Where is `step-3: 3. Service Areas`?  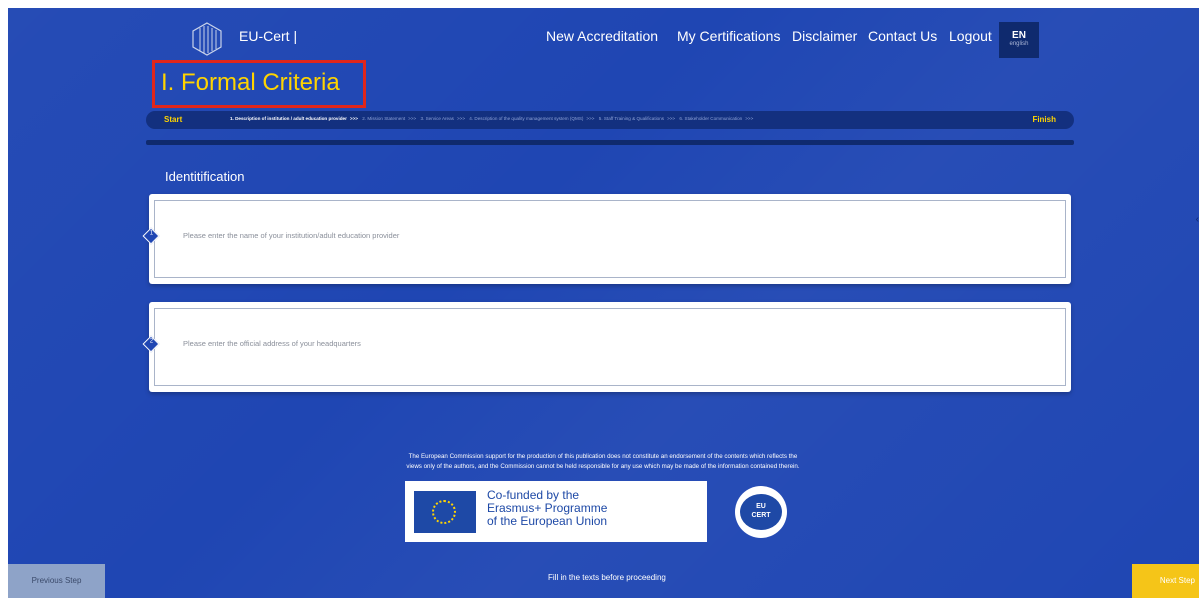 step-3: 3. Service Areas is located at coordinates (437, 118).